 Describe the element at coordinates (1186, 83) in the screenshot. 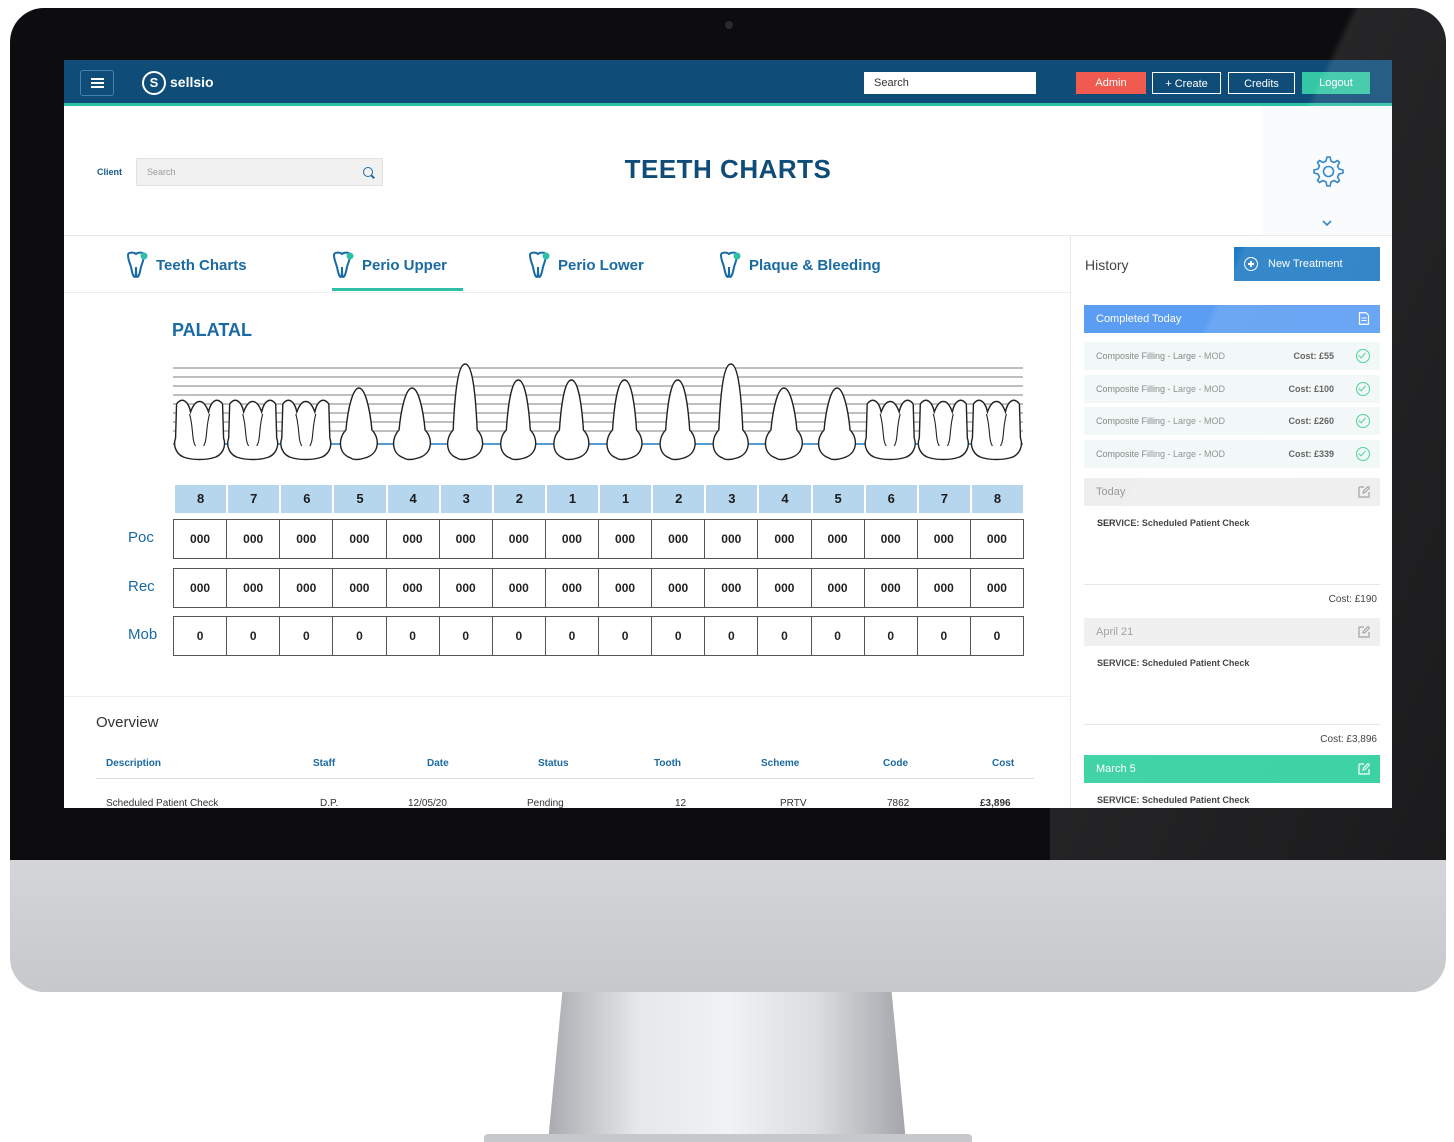

I see `create-button: + Create` at that location.